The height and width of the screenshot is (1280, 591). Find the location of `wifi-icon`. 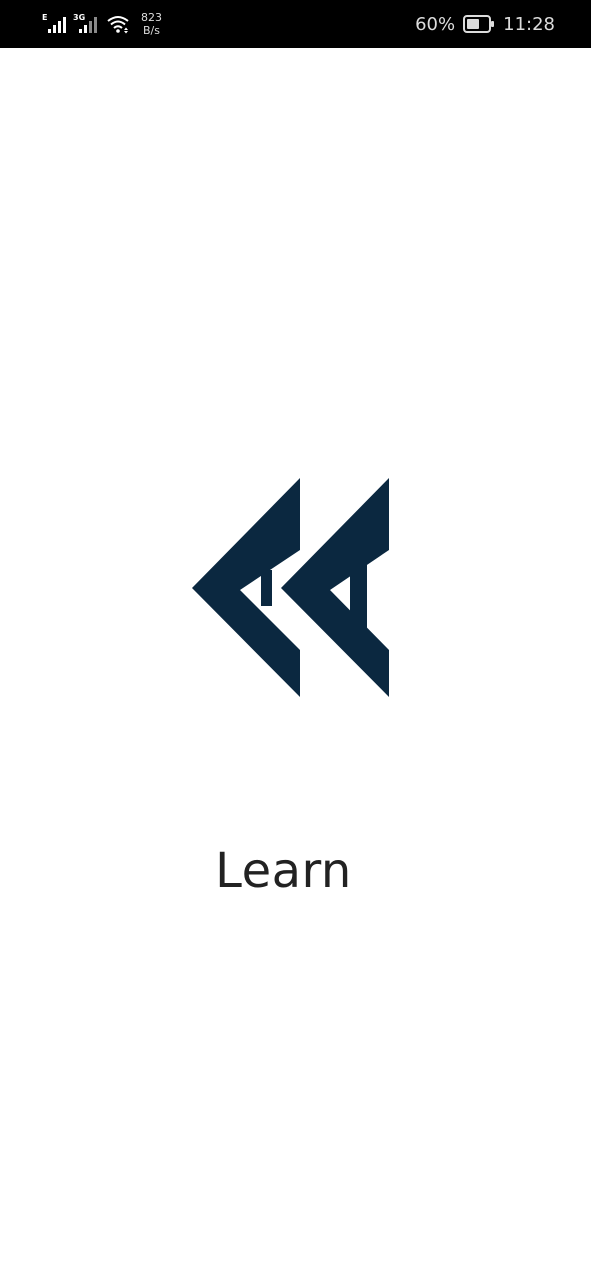

wifi-icon is located at coordinates (118, 25).